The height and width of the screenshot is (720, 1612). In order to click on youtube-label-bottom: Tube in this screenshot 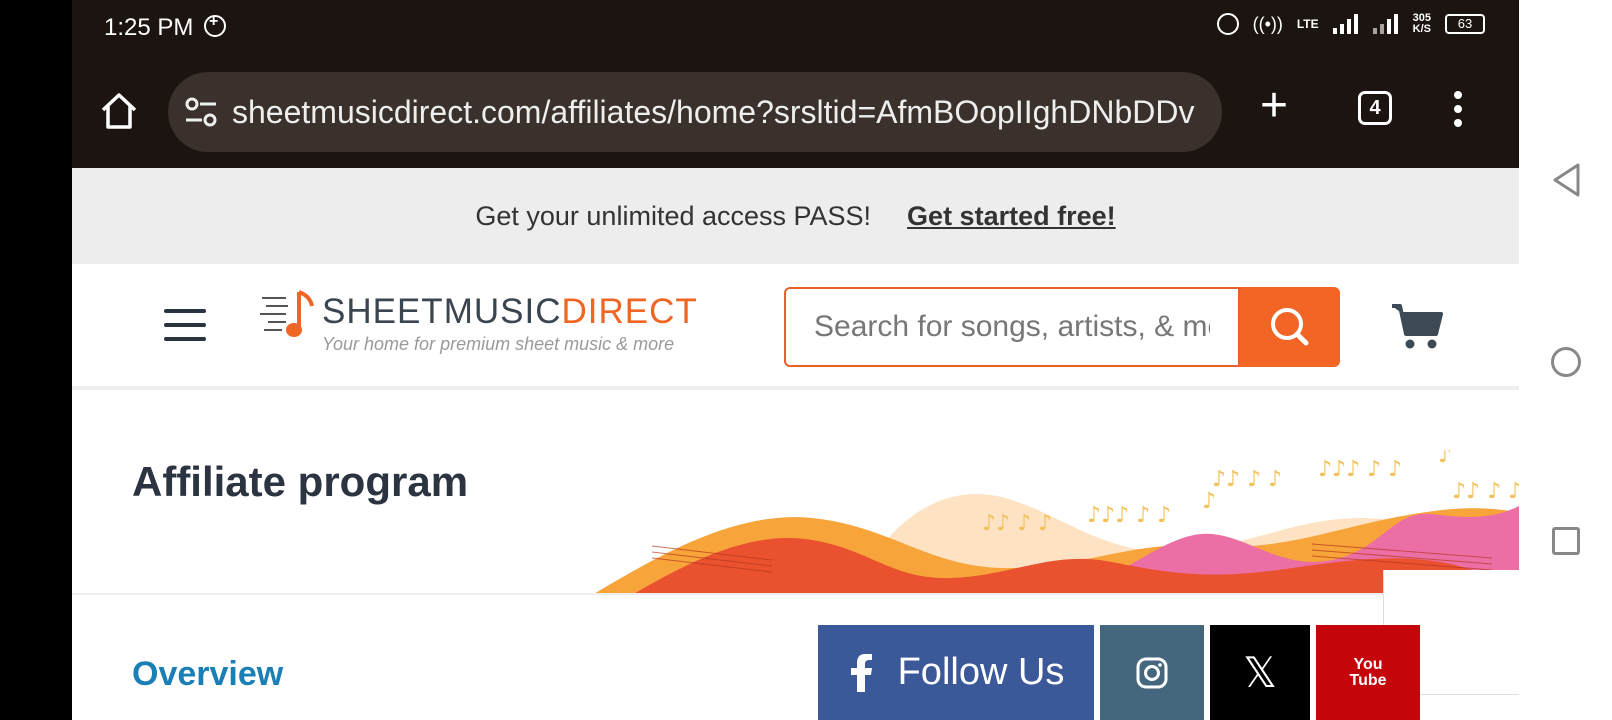, I will do `click(1368, 680)`.